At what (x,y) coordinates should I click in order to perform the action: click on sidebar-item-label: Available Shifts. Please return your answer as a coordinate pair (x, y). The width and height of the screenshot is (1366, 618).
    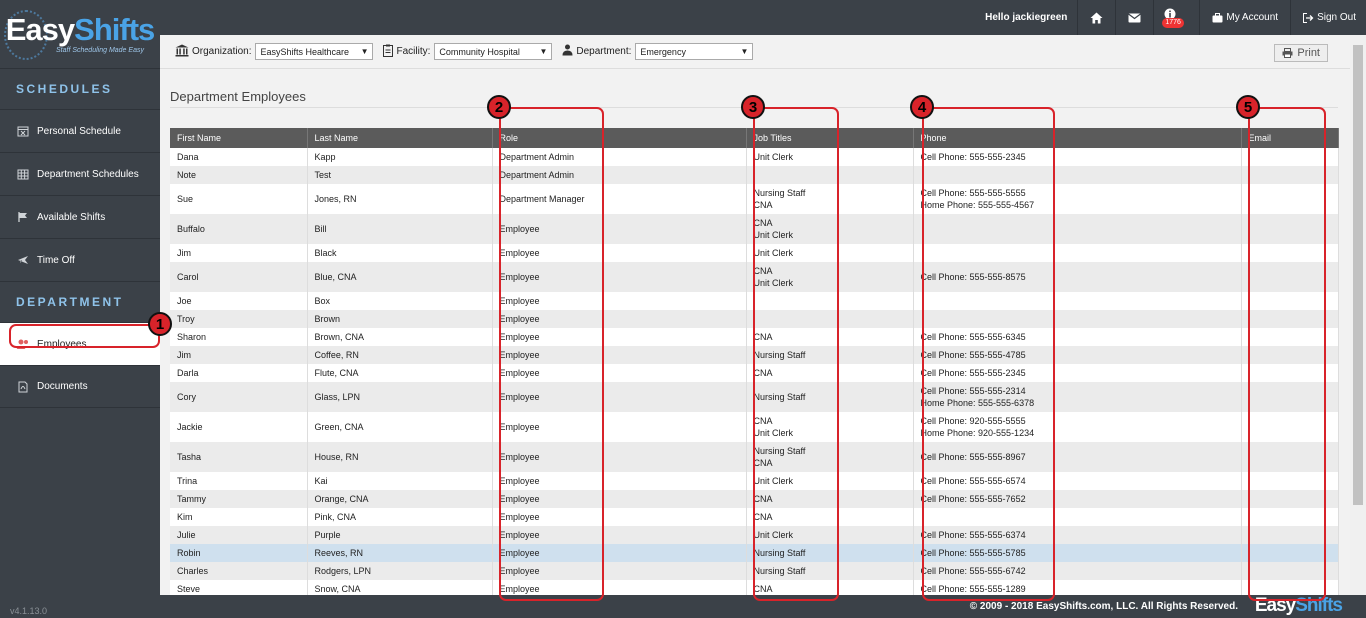
    Looking at the image, I should click on (71, 217).